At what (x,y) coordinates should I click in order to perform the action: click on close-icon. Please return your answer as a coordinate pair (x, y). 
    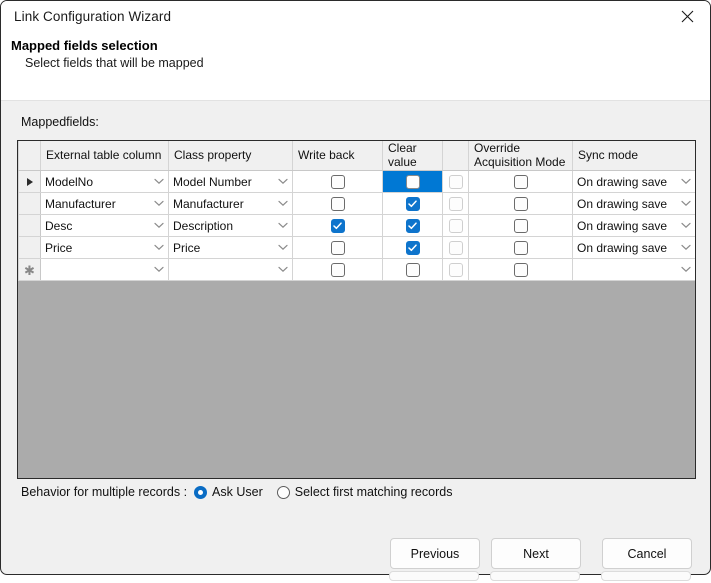
    Looking at the image, I should click on (687, 16).